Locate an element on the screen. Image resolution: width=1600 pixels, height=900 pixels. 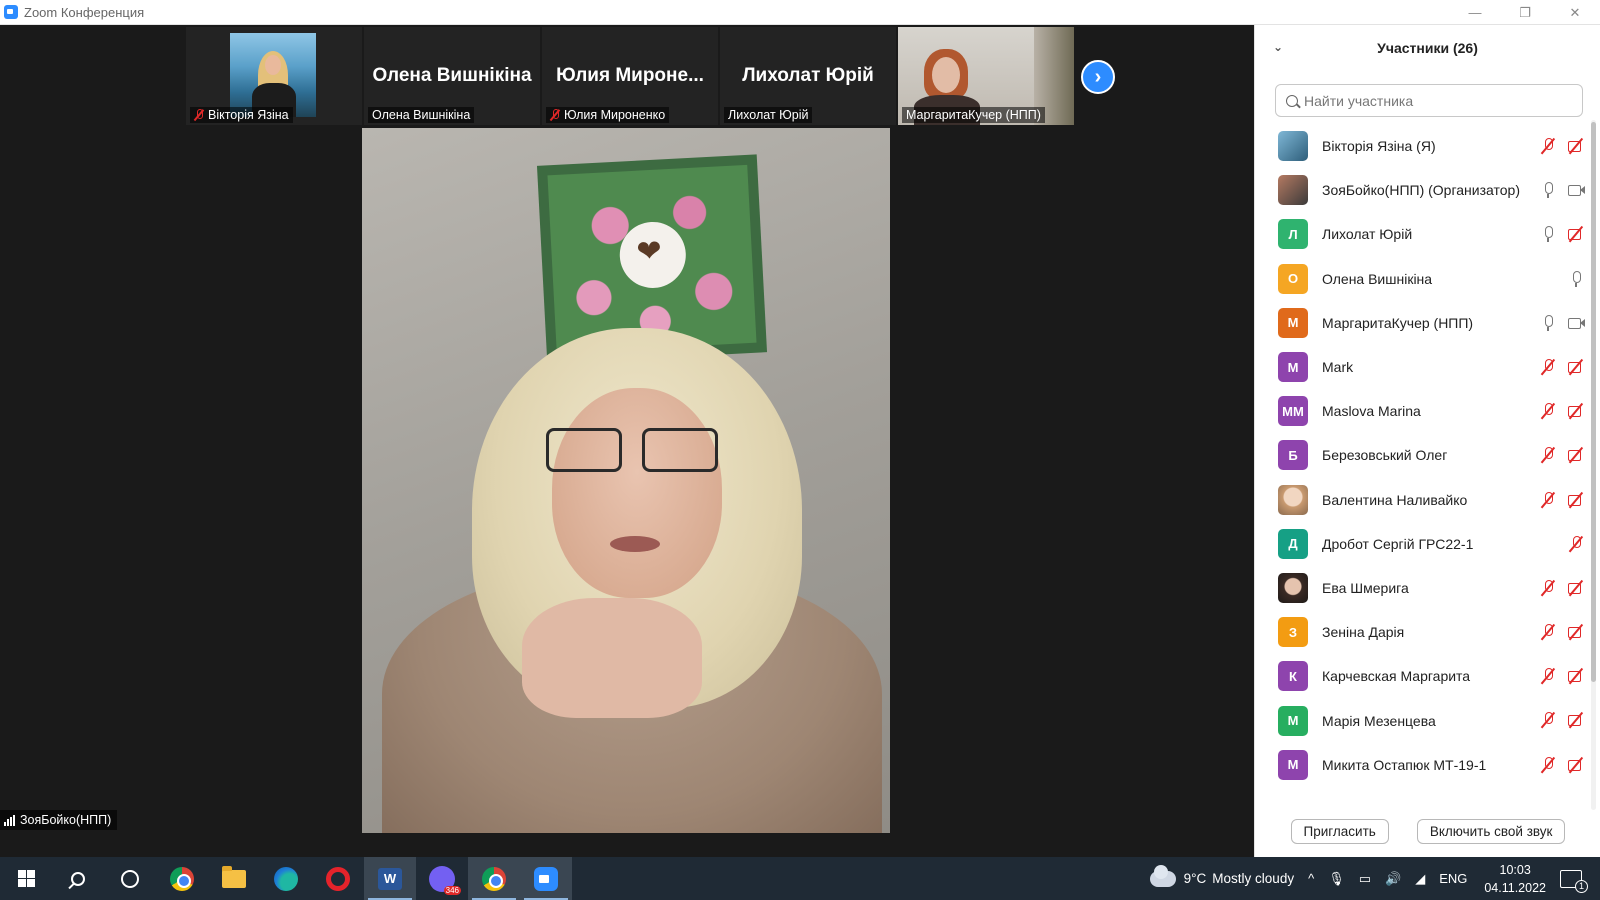
weather-temp: 9°C is located at coordinates (1195, 878).